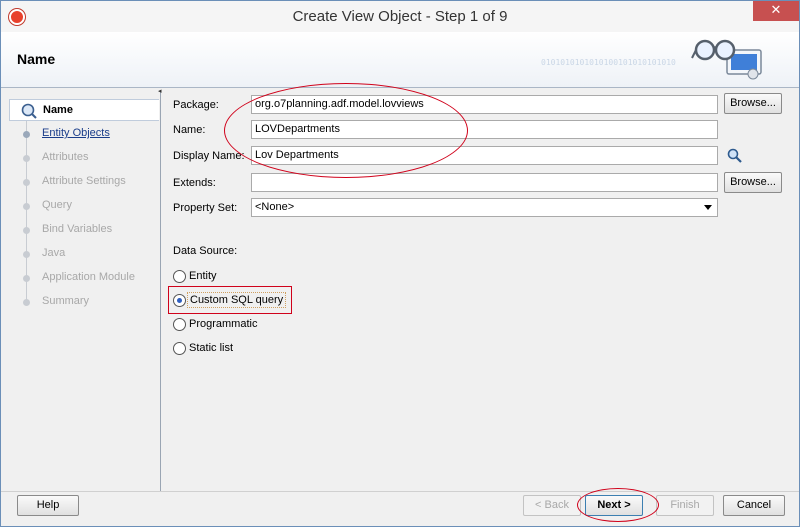 This screenshot has width=800, height=527. What do you see at coordinates (230, 300) in the screenshot?
I see `annotation-rect-custom-sql` at bounding box center [230, 300].